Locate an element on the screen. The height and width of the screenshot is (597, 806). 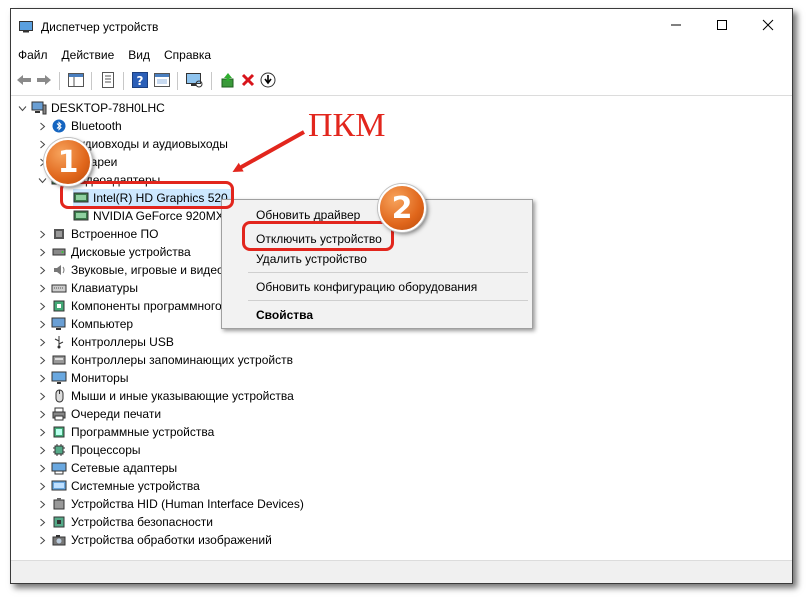
step-1-number: 1 is located at coordinates (68, 162).